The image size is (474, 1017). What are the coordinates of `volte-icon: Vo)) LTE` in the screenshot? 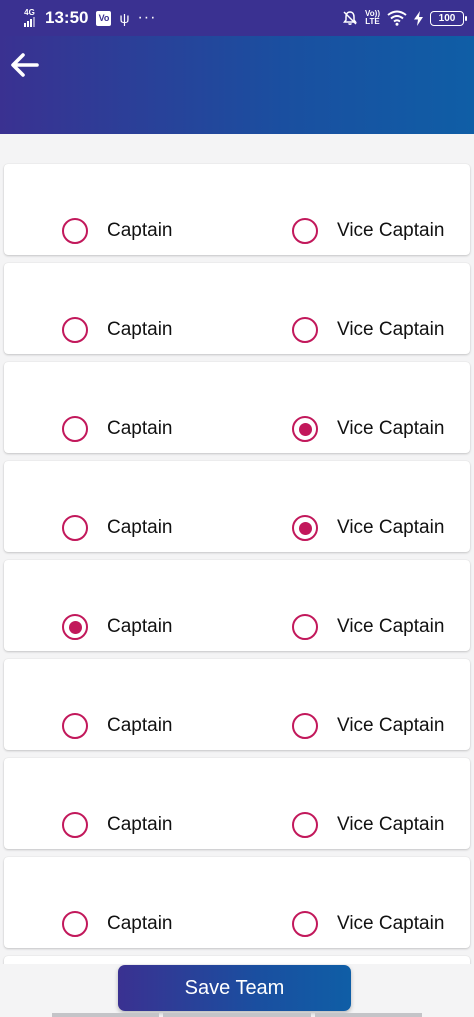 It's located at (372, 18).